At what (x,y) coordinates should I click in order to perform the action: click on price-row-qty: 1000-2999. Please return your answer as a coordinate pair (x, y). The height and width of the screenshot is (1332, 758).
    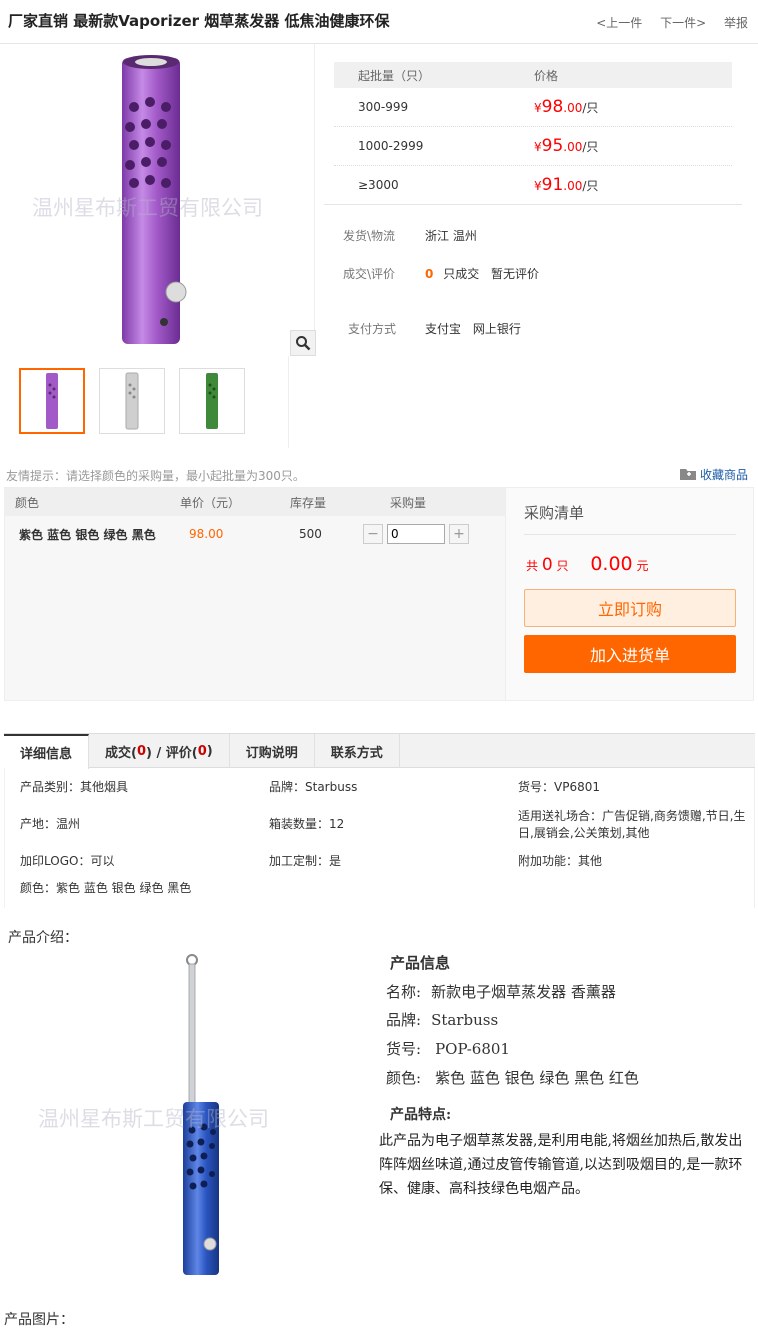
    Looking at the image, I should click on (391, 146).